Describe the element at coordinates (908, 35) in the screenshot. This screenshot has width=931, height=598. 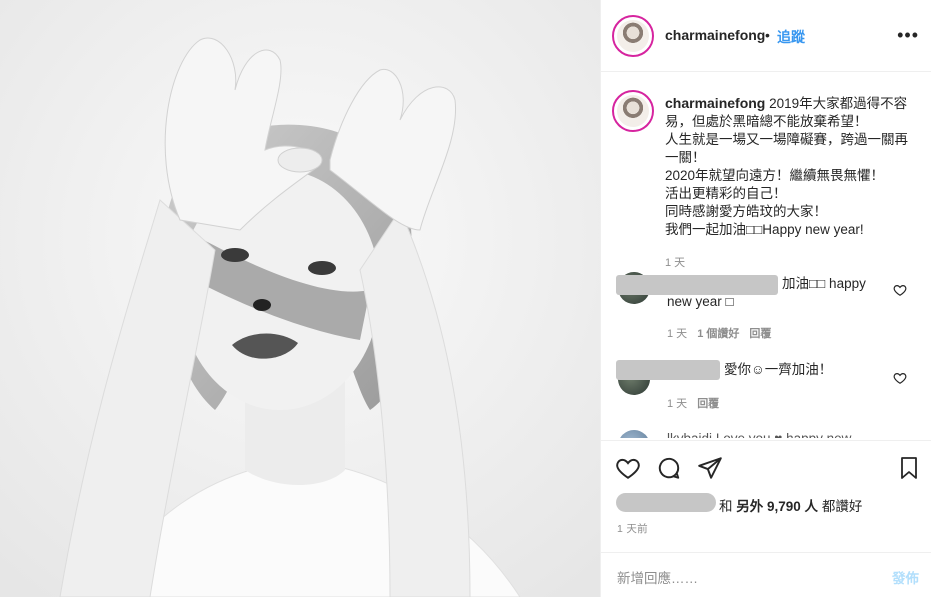
I see `more-horizontal-icon: •••` at that location.